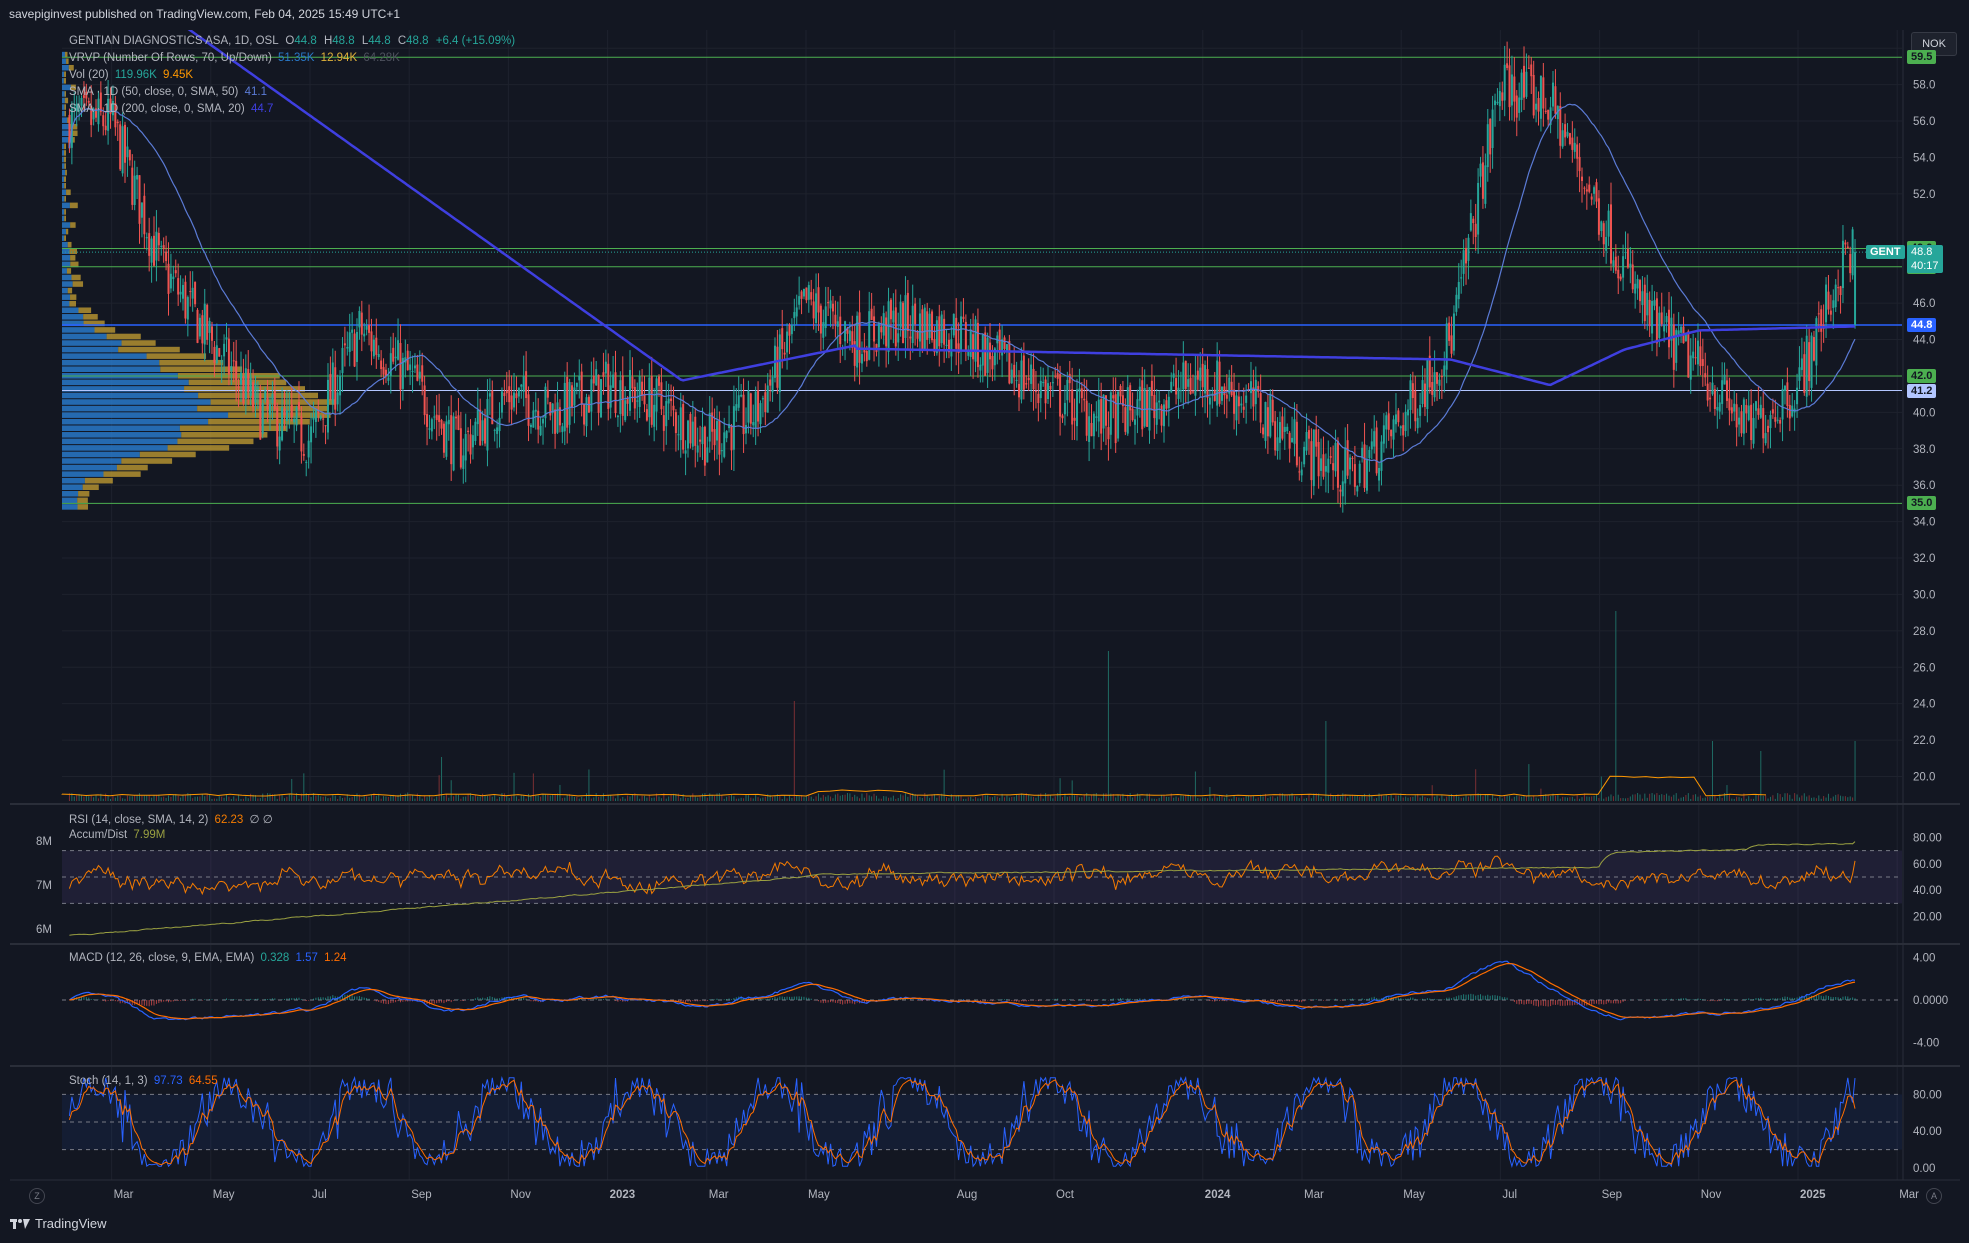 The width and height of the screenshot is (1969, 1243). Describe the element at coordinates (1885, 252) in the screenshot. I see `last-price-symbol-tag: GENT` at that location.